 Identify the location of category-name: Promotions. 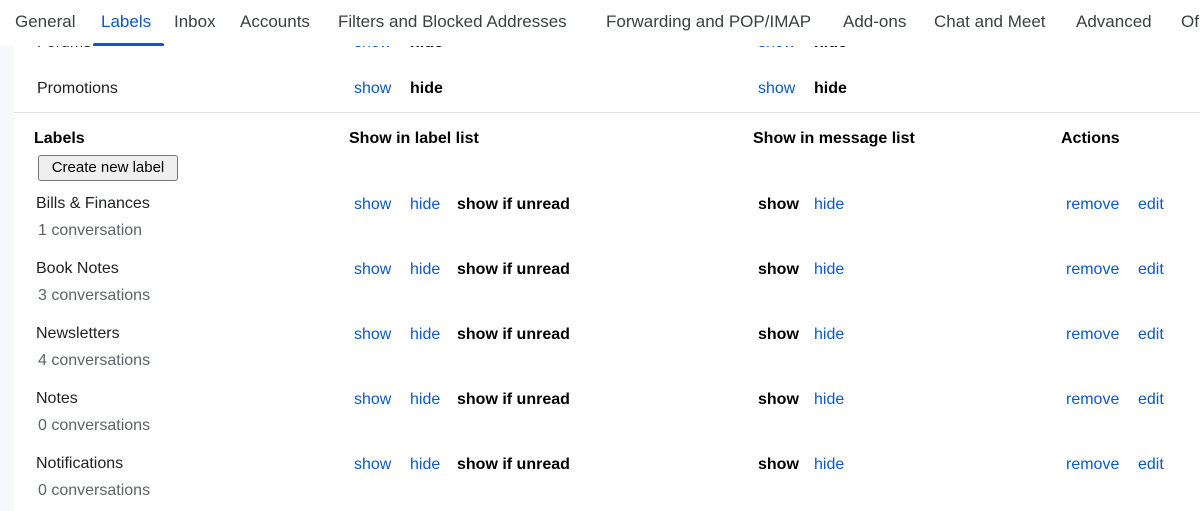
(77, 88).